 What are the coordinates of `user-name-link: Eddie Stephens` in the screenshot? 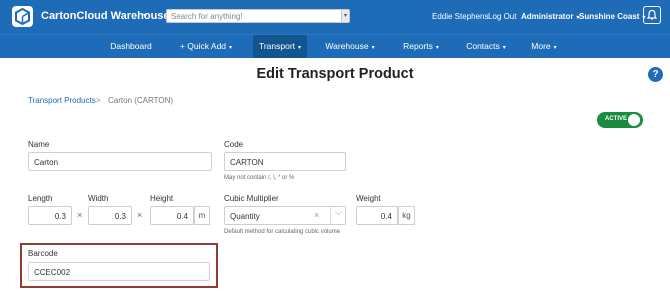 It's located at (460, 16).